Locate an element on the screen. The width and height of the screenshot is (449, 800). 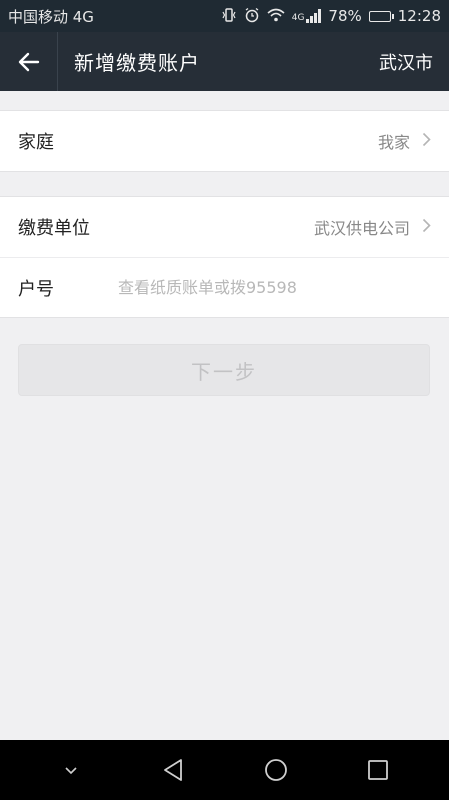
account-number-row: 户号 is located at coordinates (224, 287).